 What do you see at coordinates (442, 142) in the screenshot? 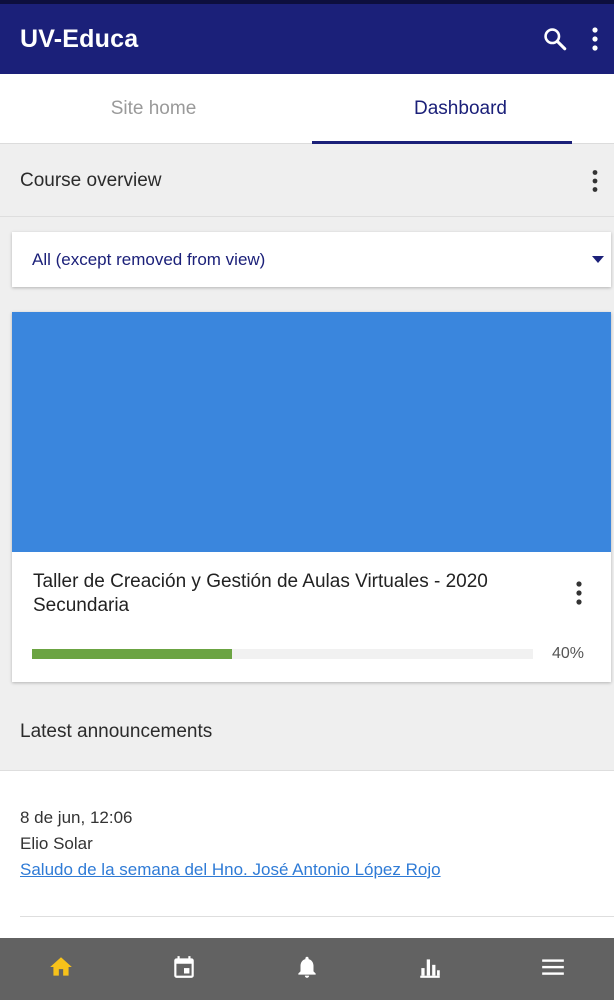
I see `active-tab-indicator` at bounding box center [442, 142].